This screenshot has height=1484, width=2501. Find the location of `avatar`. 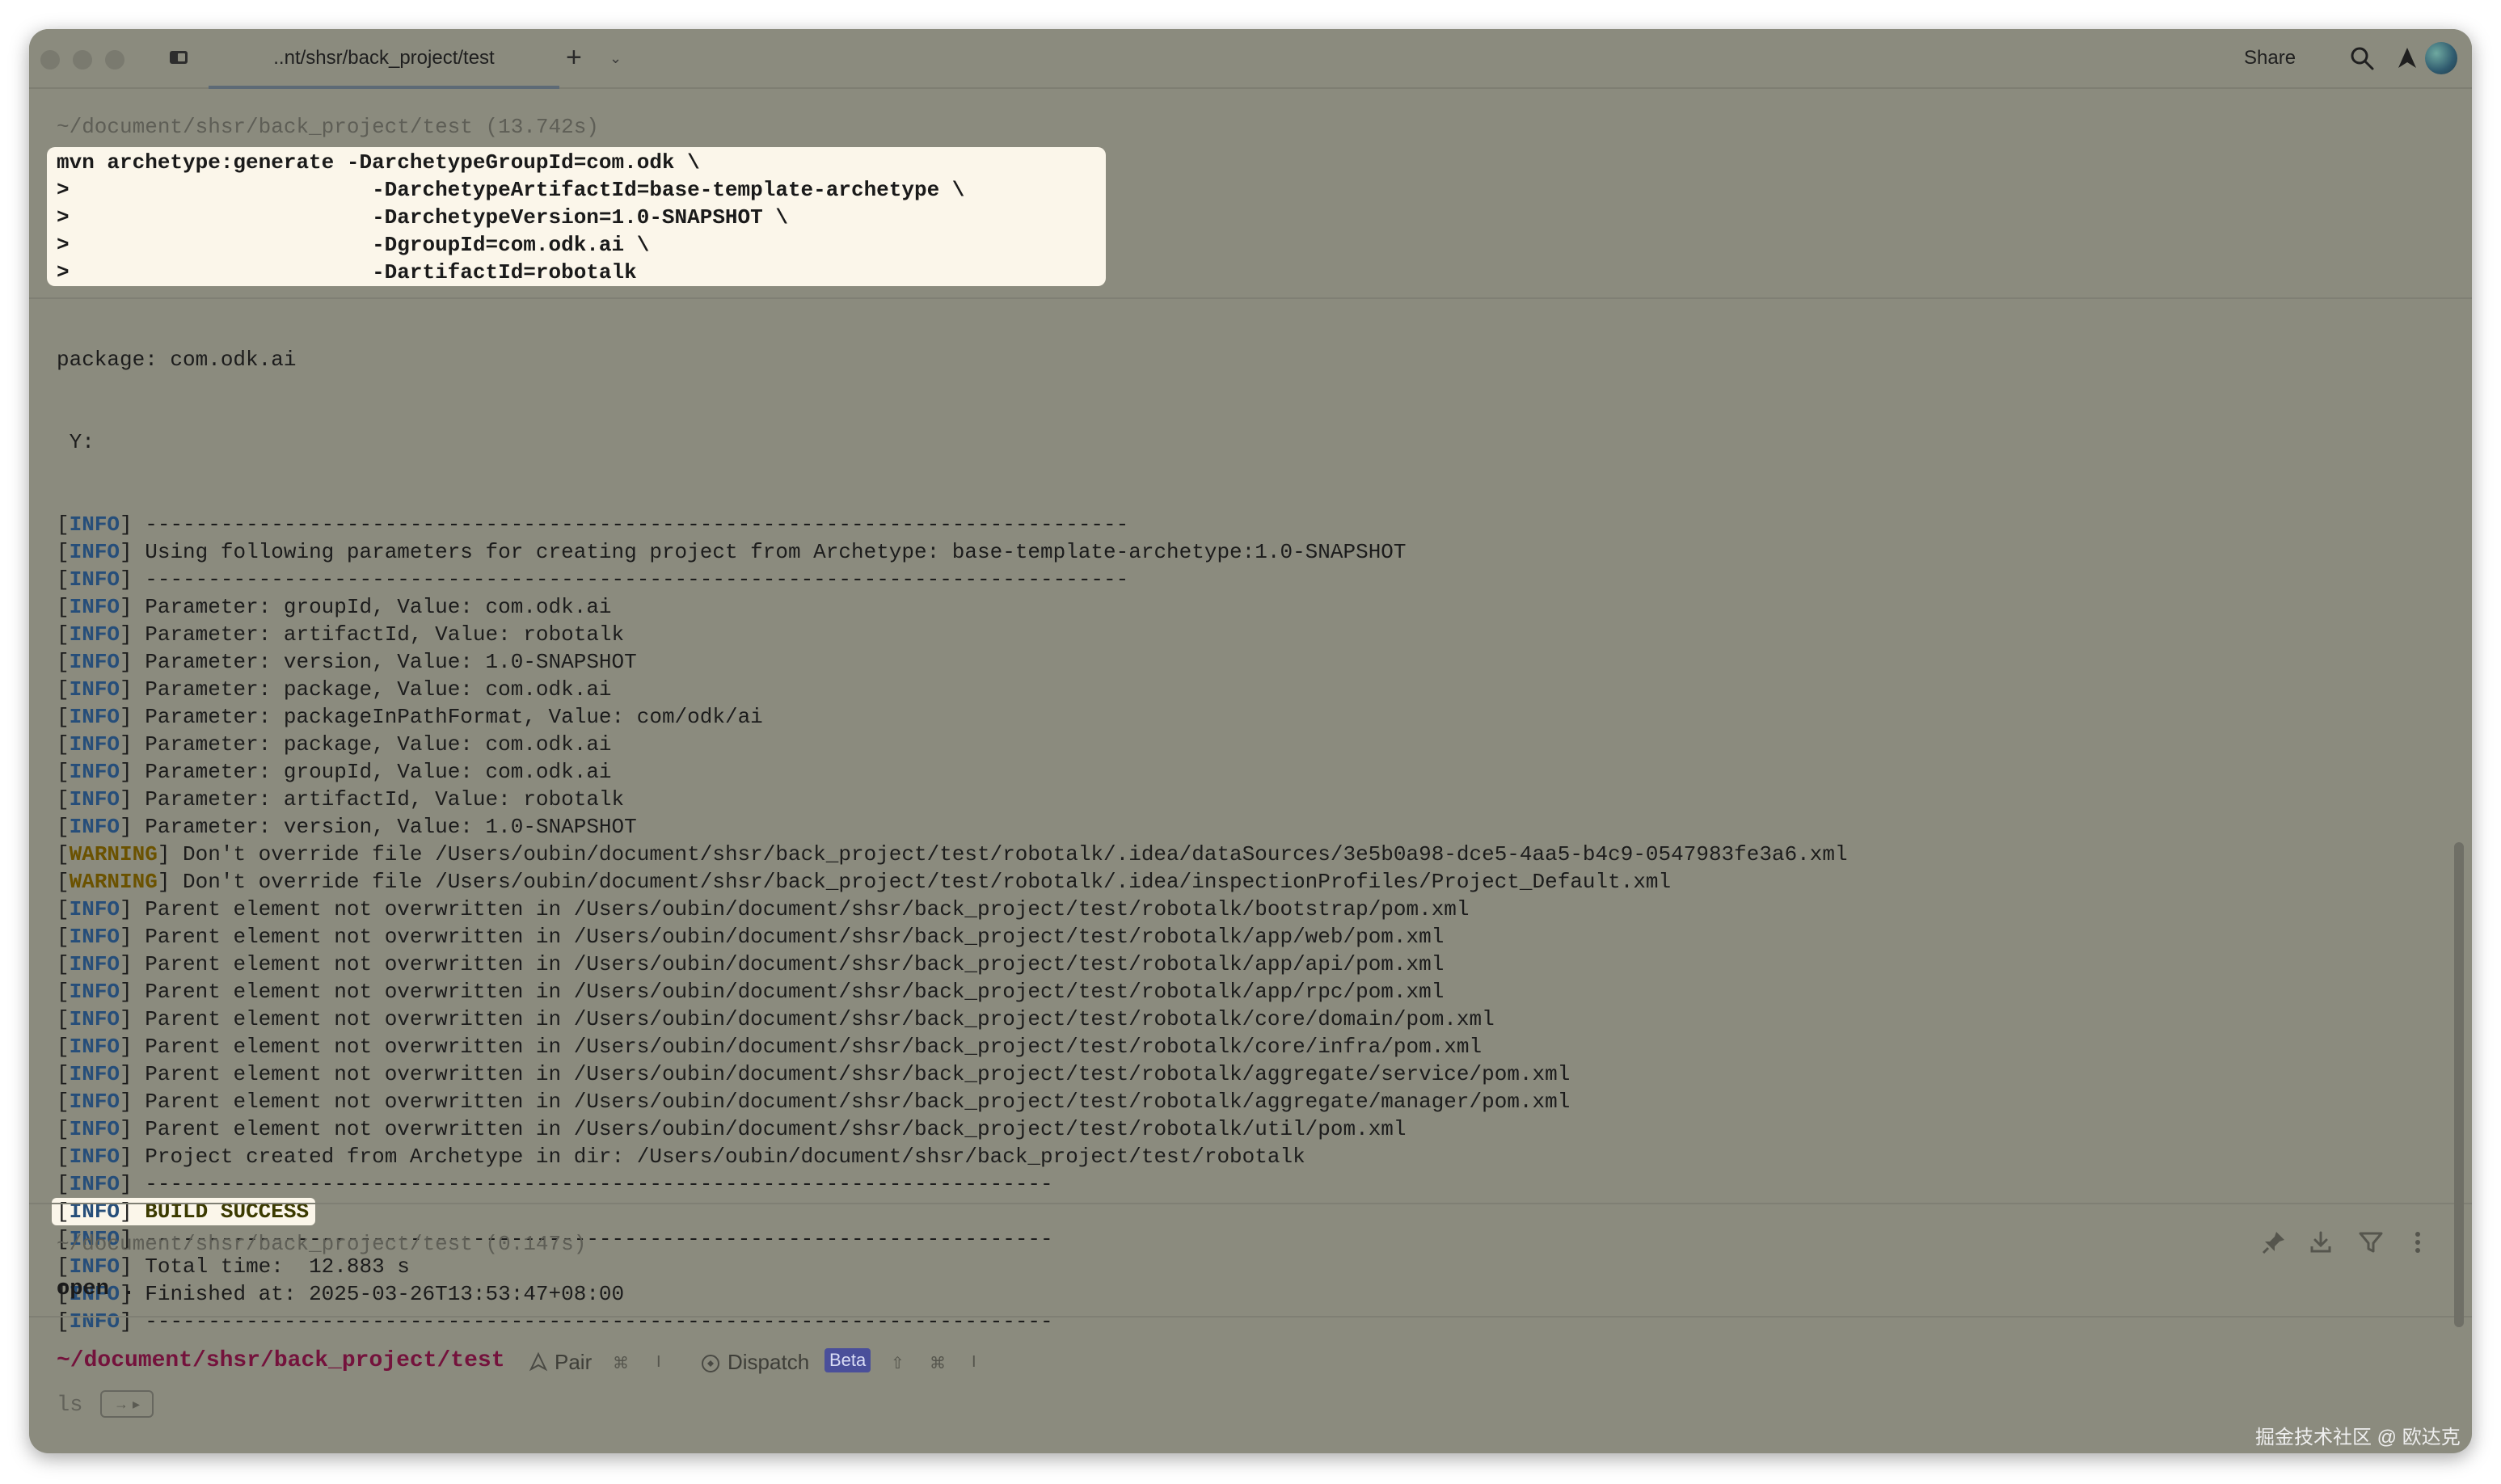

avatar is located at coordinates (2441, 58).